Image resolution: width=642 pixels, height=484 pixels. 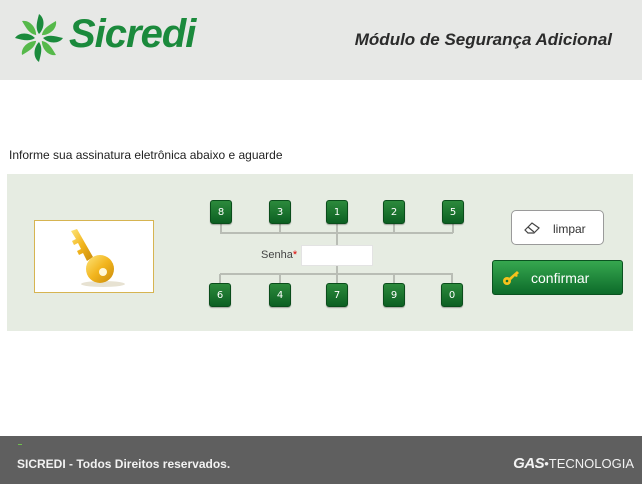 I want to click on keypad-button-top-1: 8, so click(x=221, y=212).